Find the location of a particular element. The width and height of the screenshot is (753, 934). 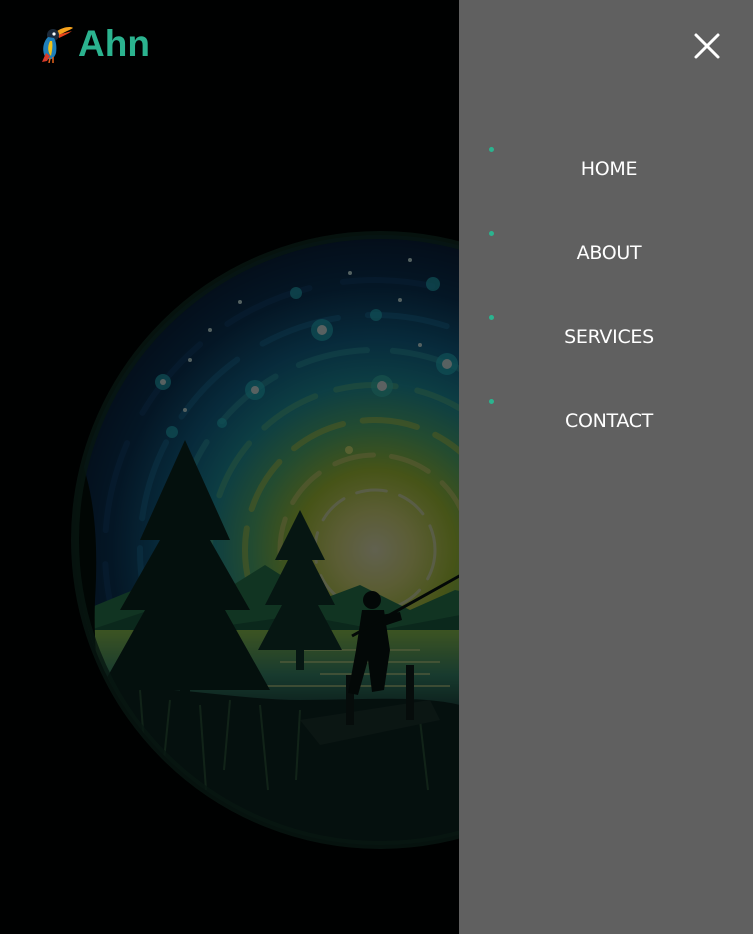

nav-link-about: ABOUT is located at coordinates (606, 253).